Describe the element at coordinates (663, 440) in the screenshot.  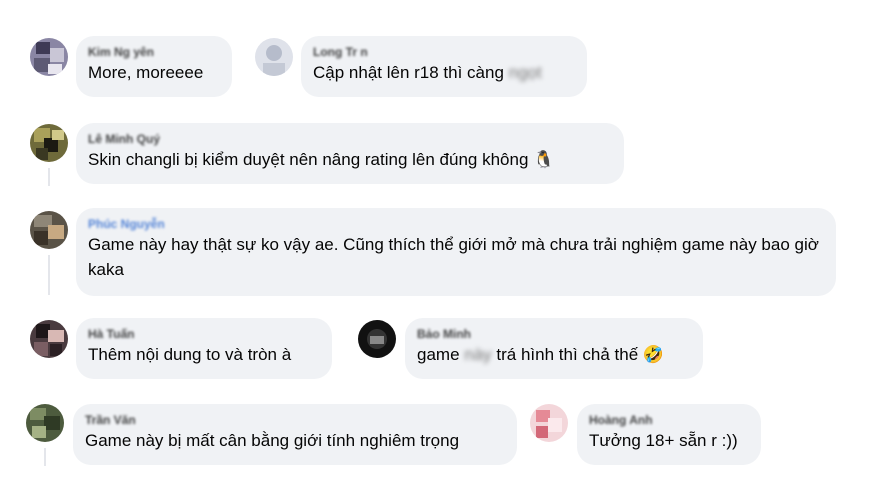
I see `comment-text: Tưởng 18+ sẵn r :))` at that location.